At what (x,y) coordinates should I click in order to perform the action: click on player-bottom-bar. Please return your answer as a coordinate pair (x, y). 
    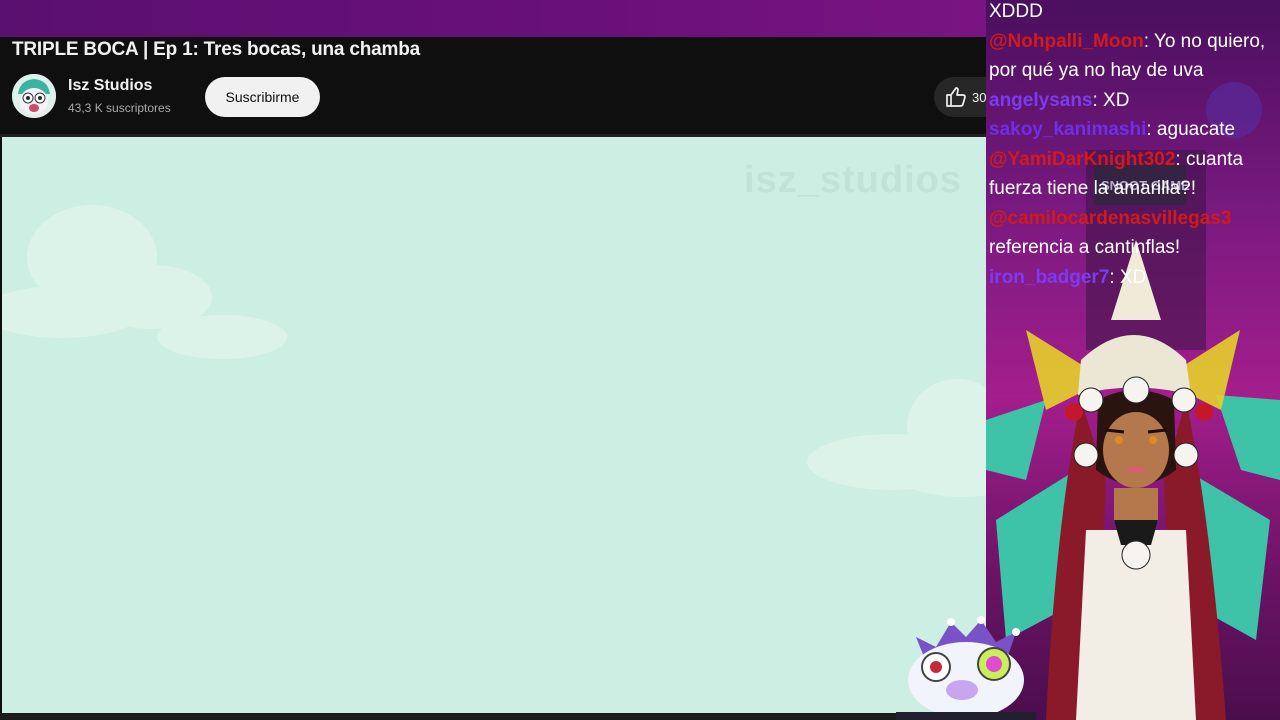
    Looking at the image, I should click on (493, 716).